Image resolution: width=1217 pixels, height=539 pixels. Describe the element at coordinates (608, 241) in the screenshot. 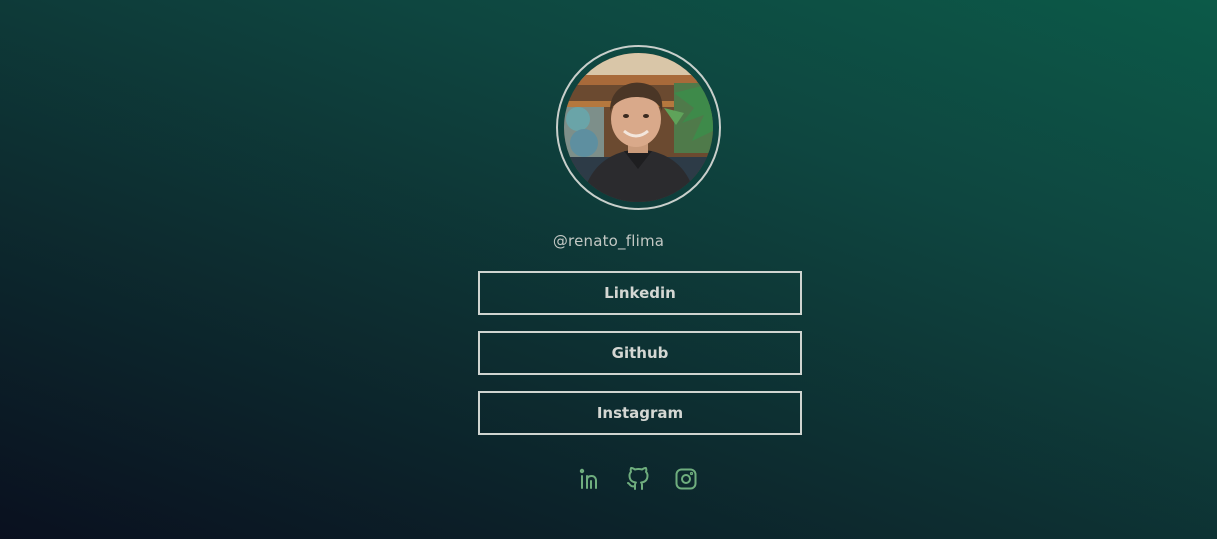

I see `username: @renato_flima` at that location.